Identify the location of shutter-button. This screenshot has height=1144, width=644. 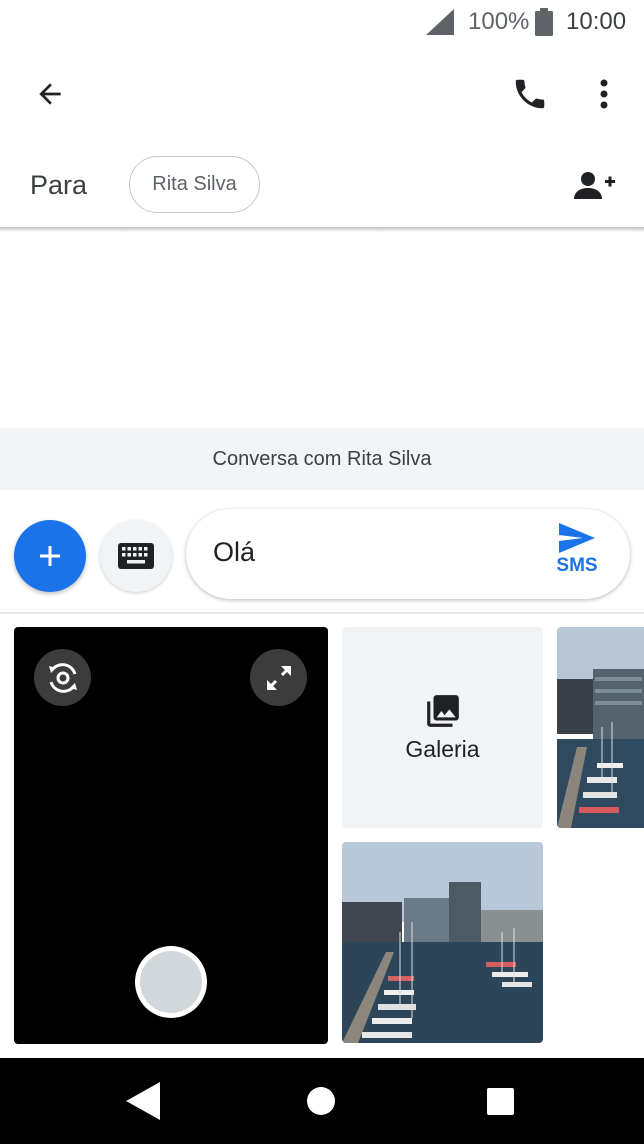
(171, 982).